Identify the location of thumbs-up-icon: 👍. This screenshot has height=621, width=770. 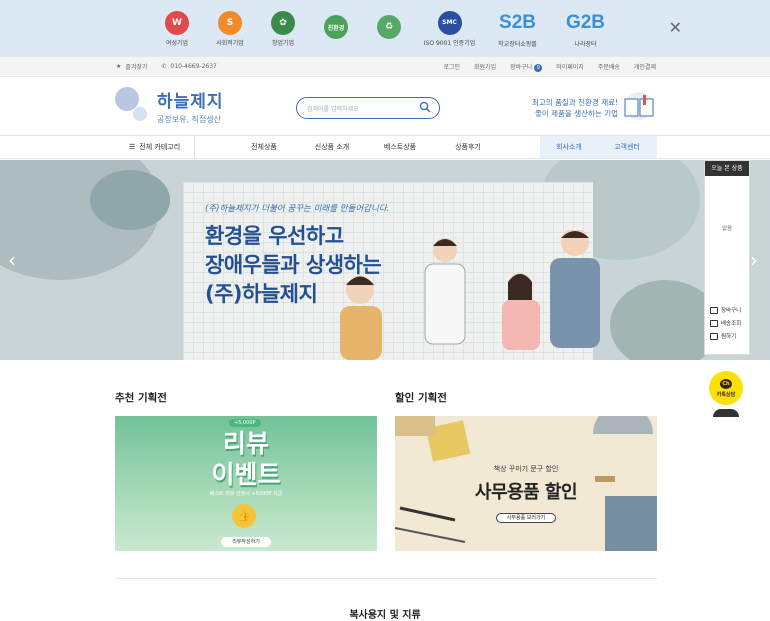
(244, 516).